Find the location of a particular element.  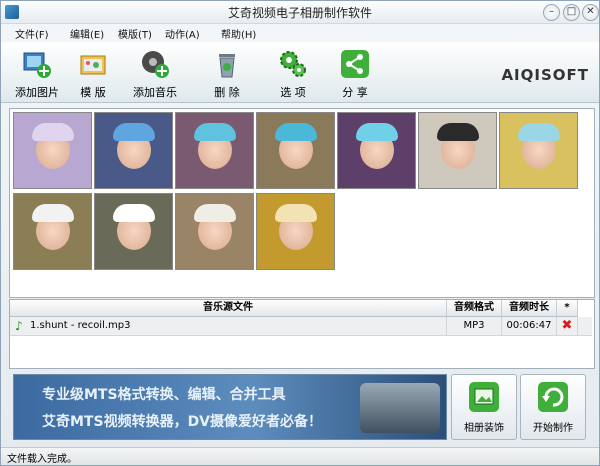

add-music-button: 添加音乐 is located at coordinates (155, 72).